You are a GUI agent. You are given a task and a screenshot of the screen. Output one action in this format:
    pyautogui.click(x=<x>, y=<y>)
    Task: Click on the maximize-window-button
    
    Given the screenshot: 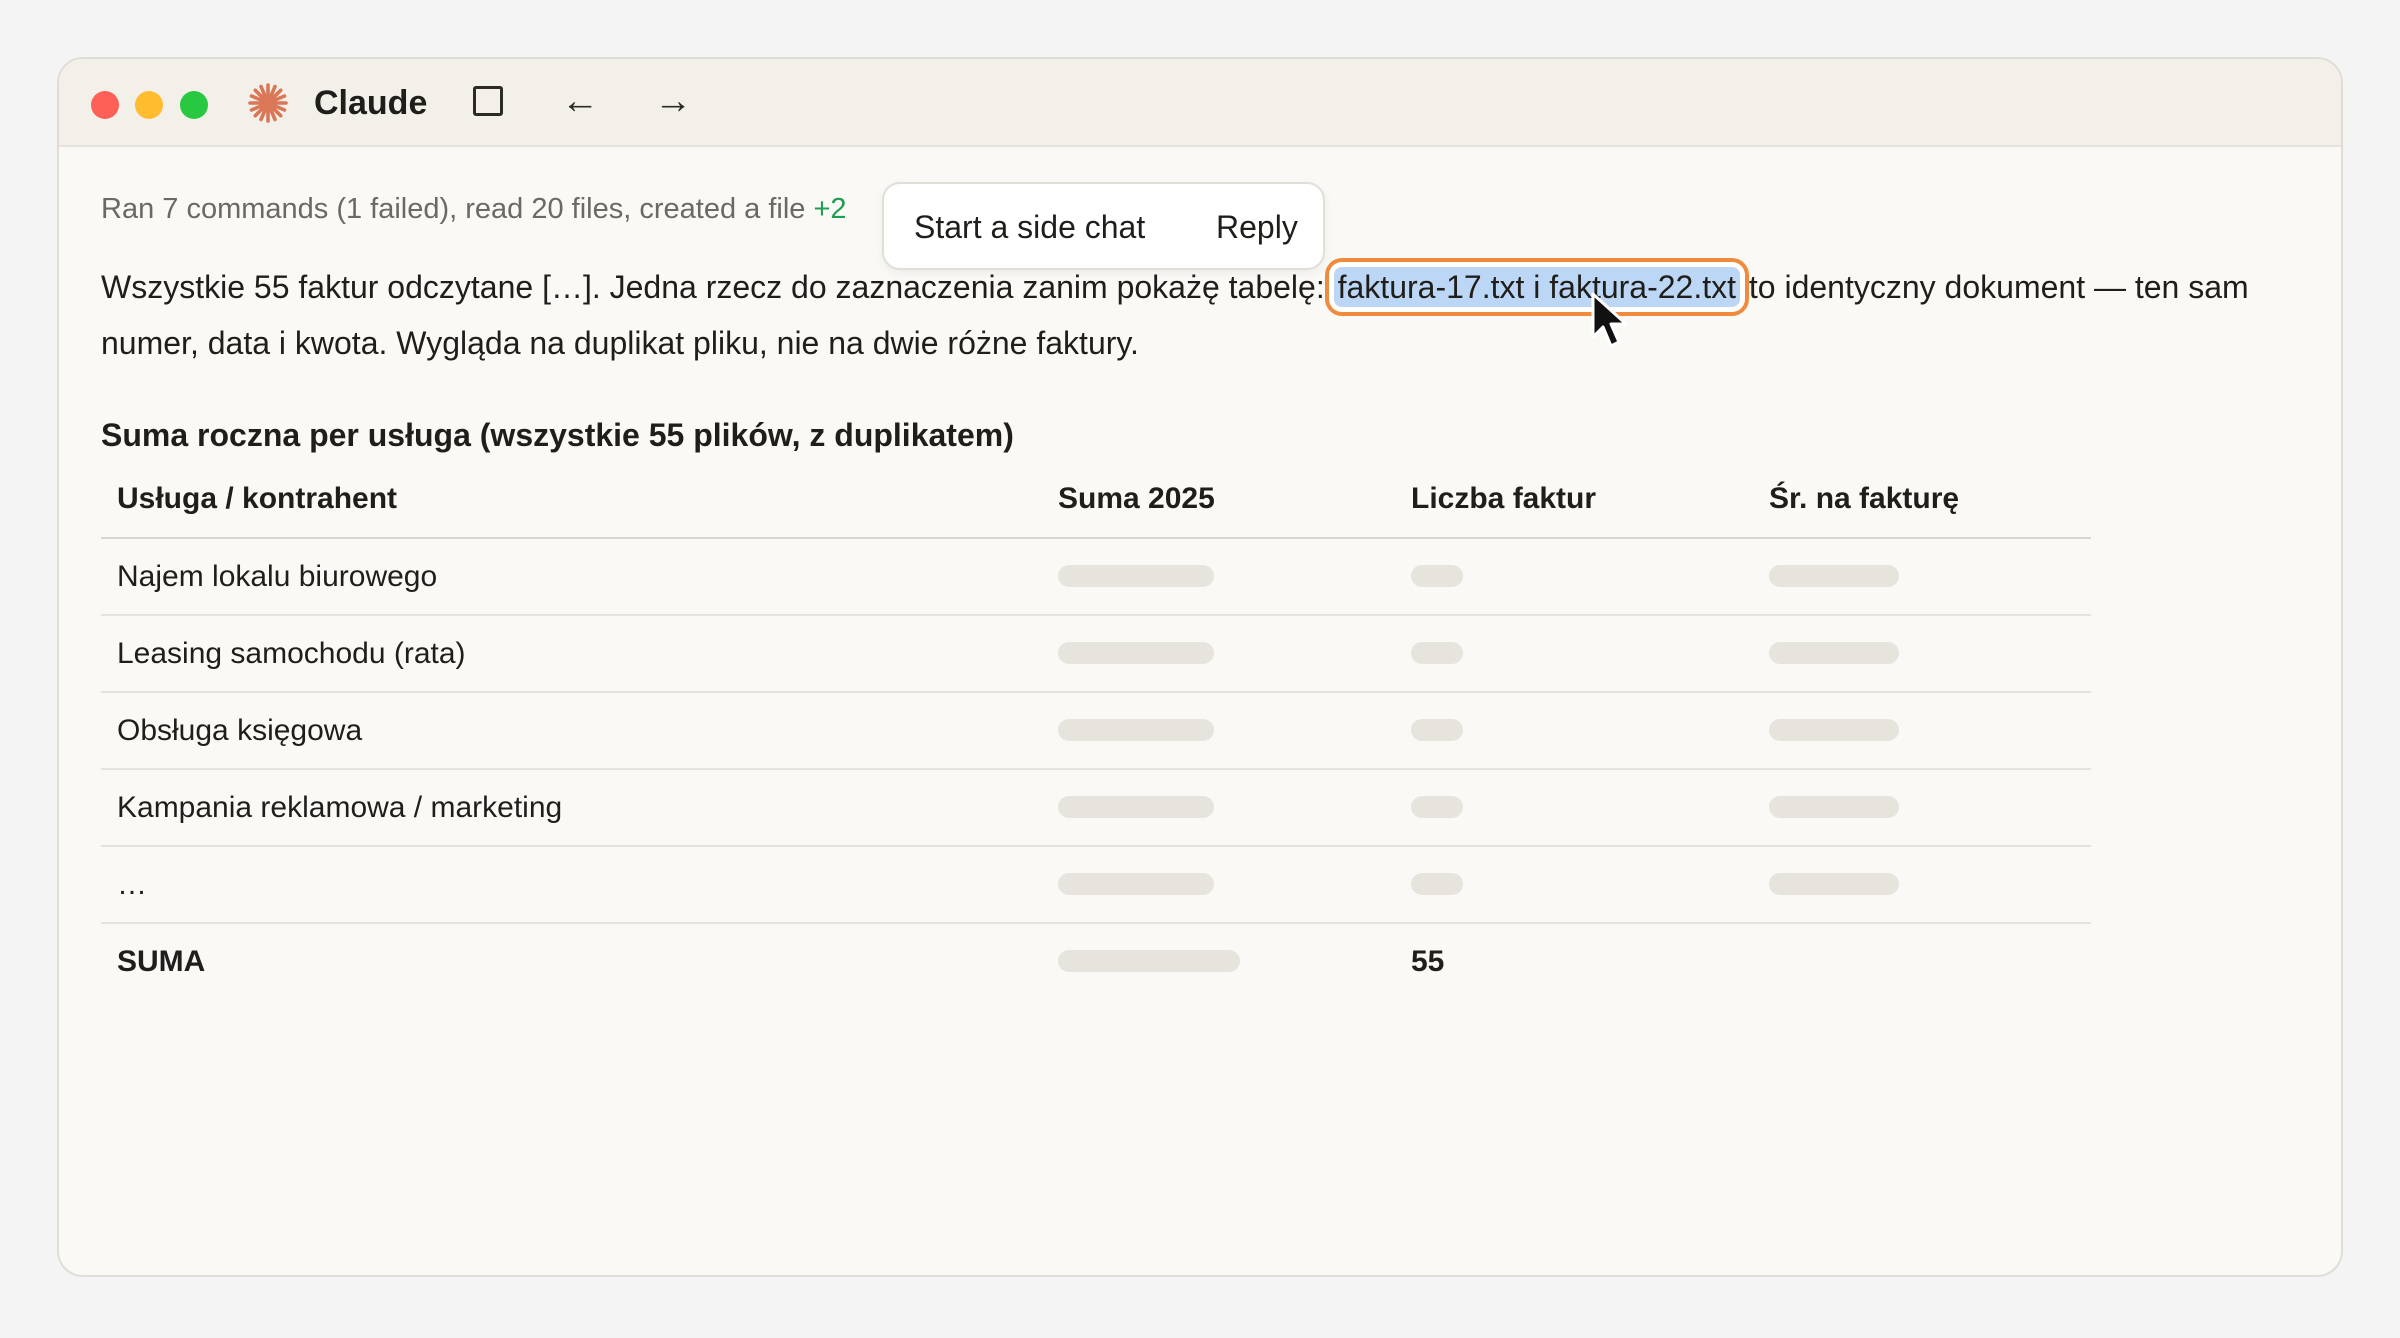 What is the action you would take?
    pyautogui.click(x=194, y=105)
    